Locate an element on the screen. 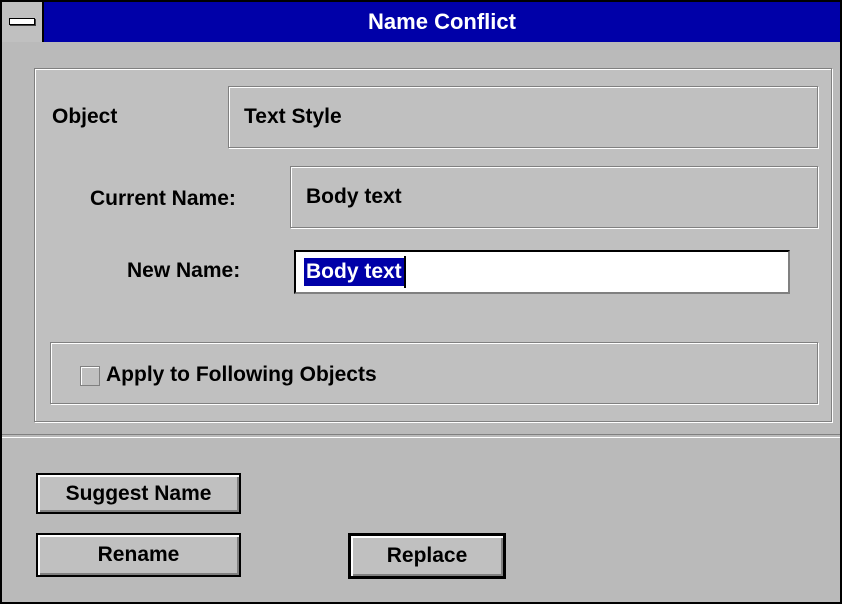 The height and width of the screenshot is (605, 845). system-menu-button is located at coordinates (23, 22).